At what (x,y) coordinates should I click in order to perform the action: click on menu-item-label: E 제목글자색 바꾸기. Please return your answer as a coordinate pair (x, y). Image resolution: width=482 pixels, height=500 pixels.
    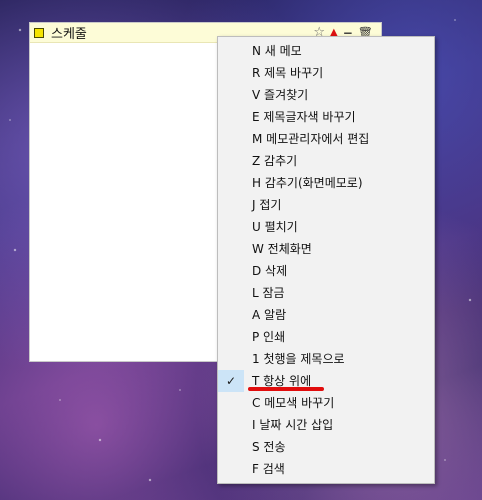
    Looking at the image, I should click on (304, 117).